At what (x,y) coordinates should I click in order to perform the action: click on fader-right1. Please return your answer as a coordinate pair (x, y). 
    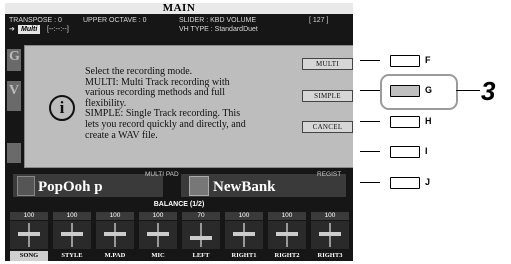
    Looking at the image, I should click on (244, 235).